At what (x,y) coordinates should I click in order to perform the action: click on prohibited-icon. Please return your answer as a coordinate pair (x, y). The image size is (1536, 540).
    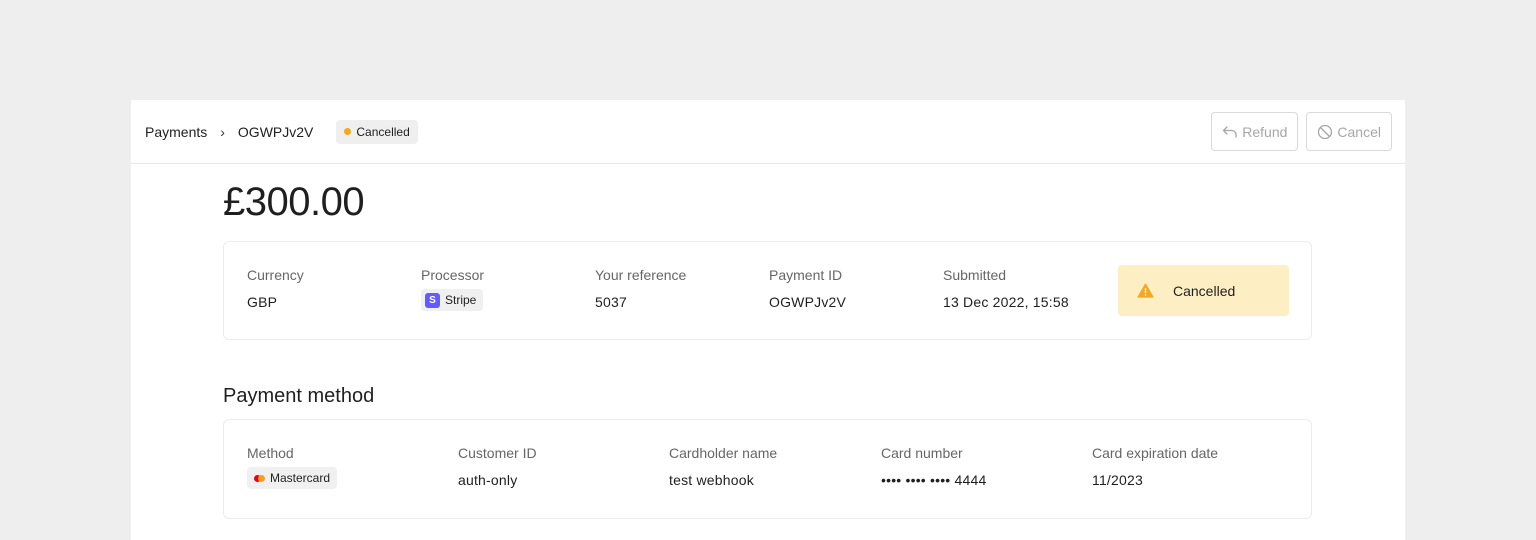
    Looking at the image, I should click on (1325, 131).